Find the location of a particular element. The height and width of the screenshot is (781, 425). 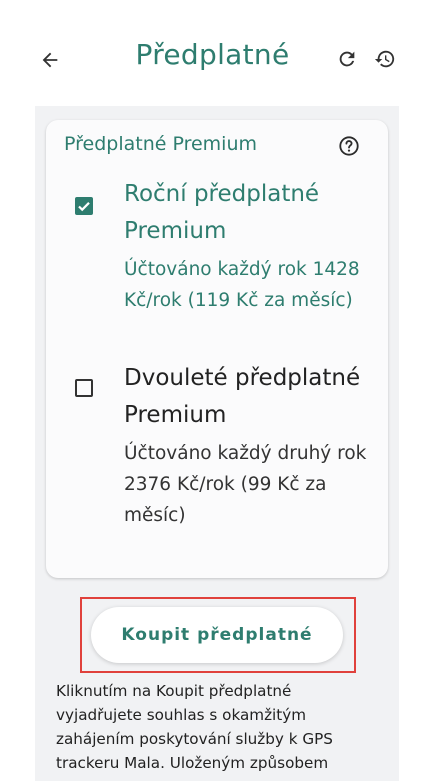

help-button is located at coordinates (349, 146).